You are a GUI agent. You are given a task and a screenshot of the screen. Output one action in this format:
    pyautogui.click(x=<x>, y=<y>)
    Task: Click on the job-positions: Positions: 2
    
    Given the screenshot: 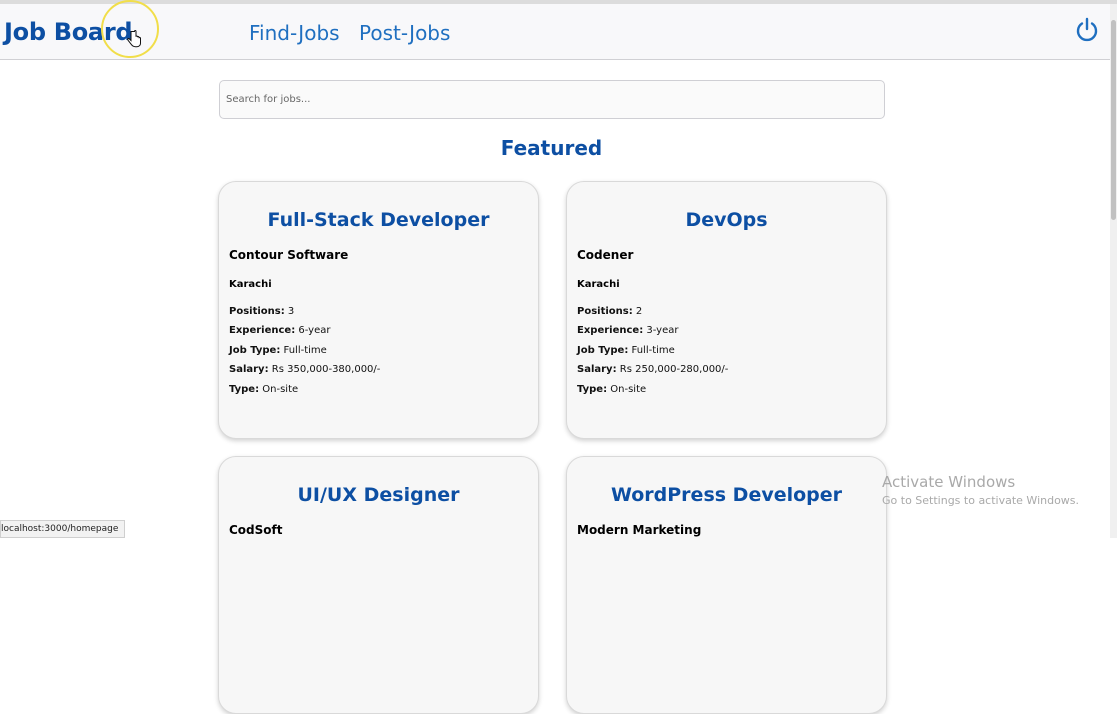 What is the action you would take?
    pyautogui.click(x=610, y=311)
    